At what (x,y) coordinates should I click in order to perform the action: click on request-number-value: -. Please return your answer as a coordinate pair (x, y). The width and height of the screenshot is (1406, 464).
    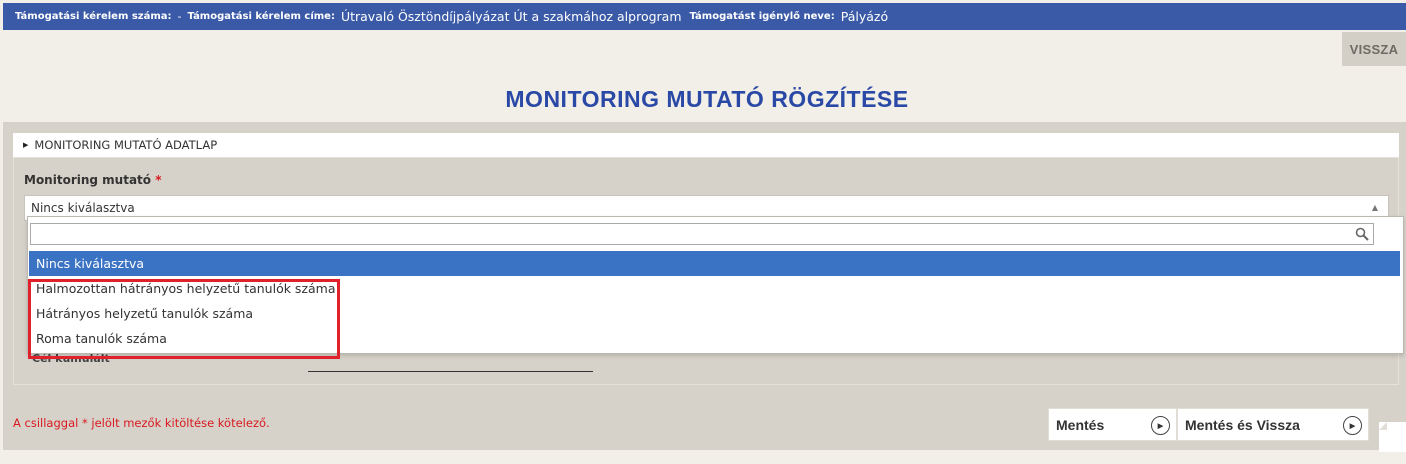
    Looking at the image, I should click on (179, 16).